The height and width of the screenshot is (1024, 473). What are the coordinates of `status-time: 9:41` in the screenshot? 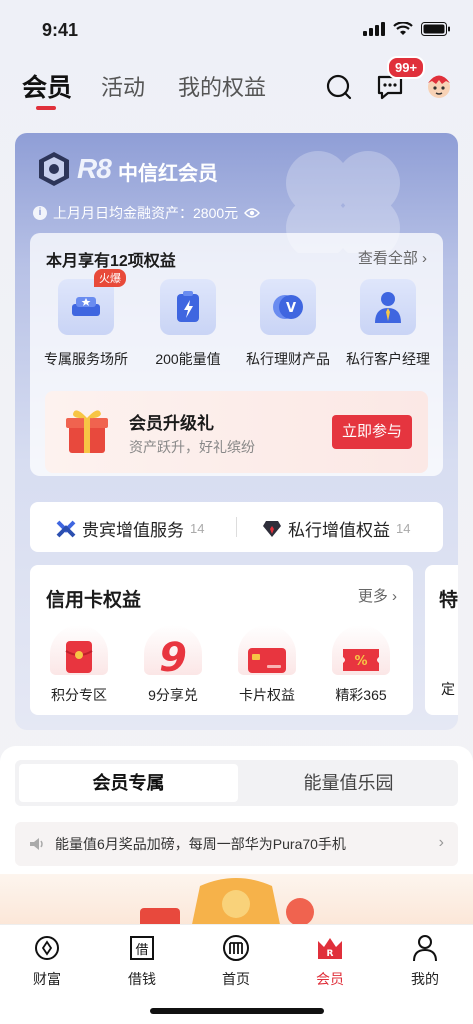 It's located at (60, 30).